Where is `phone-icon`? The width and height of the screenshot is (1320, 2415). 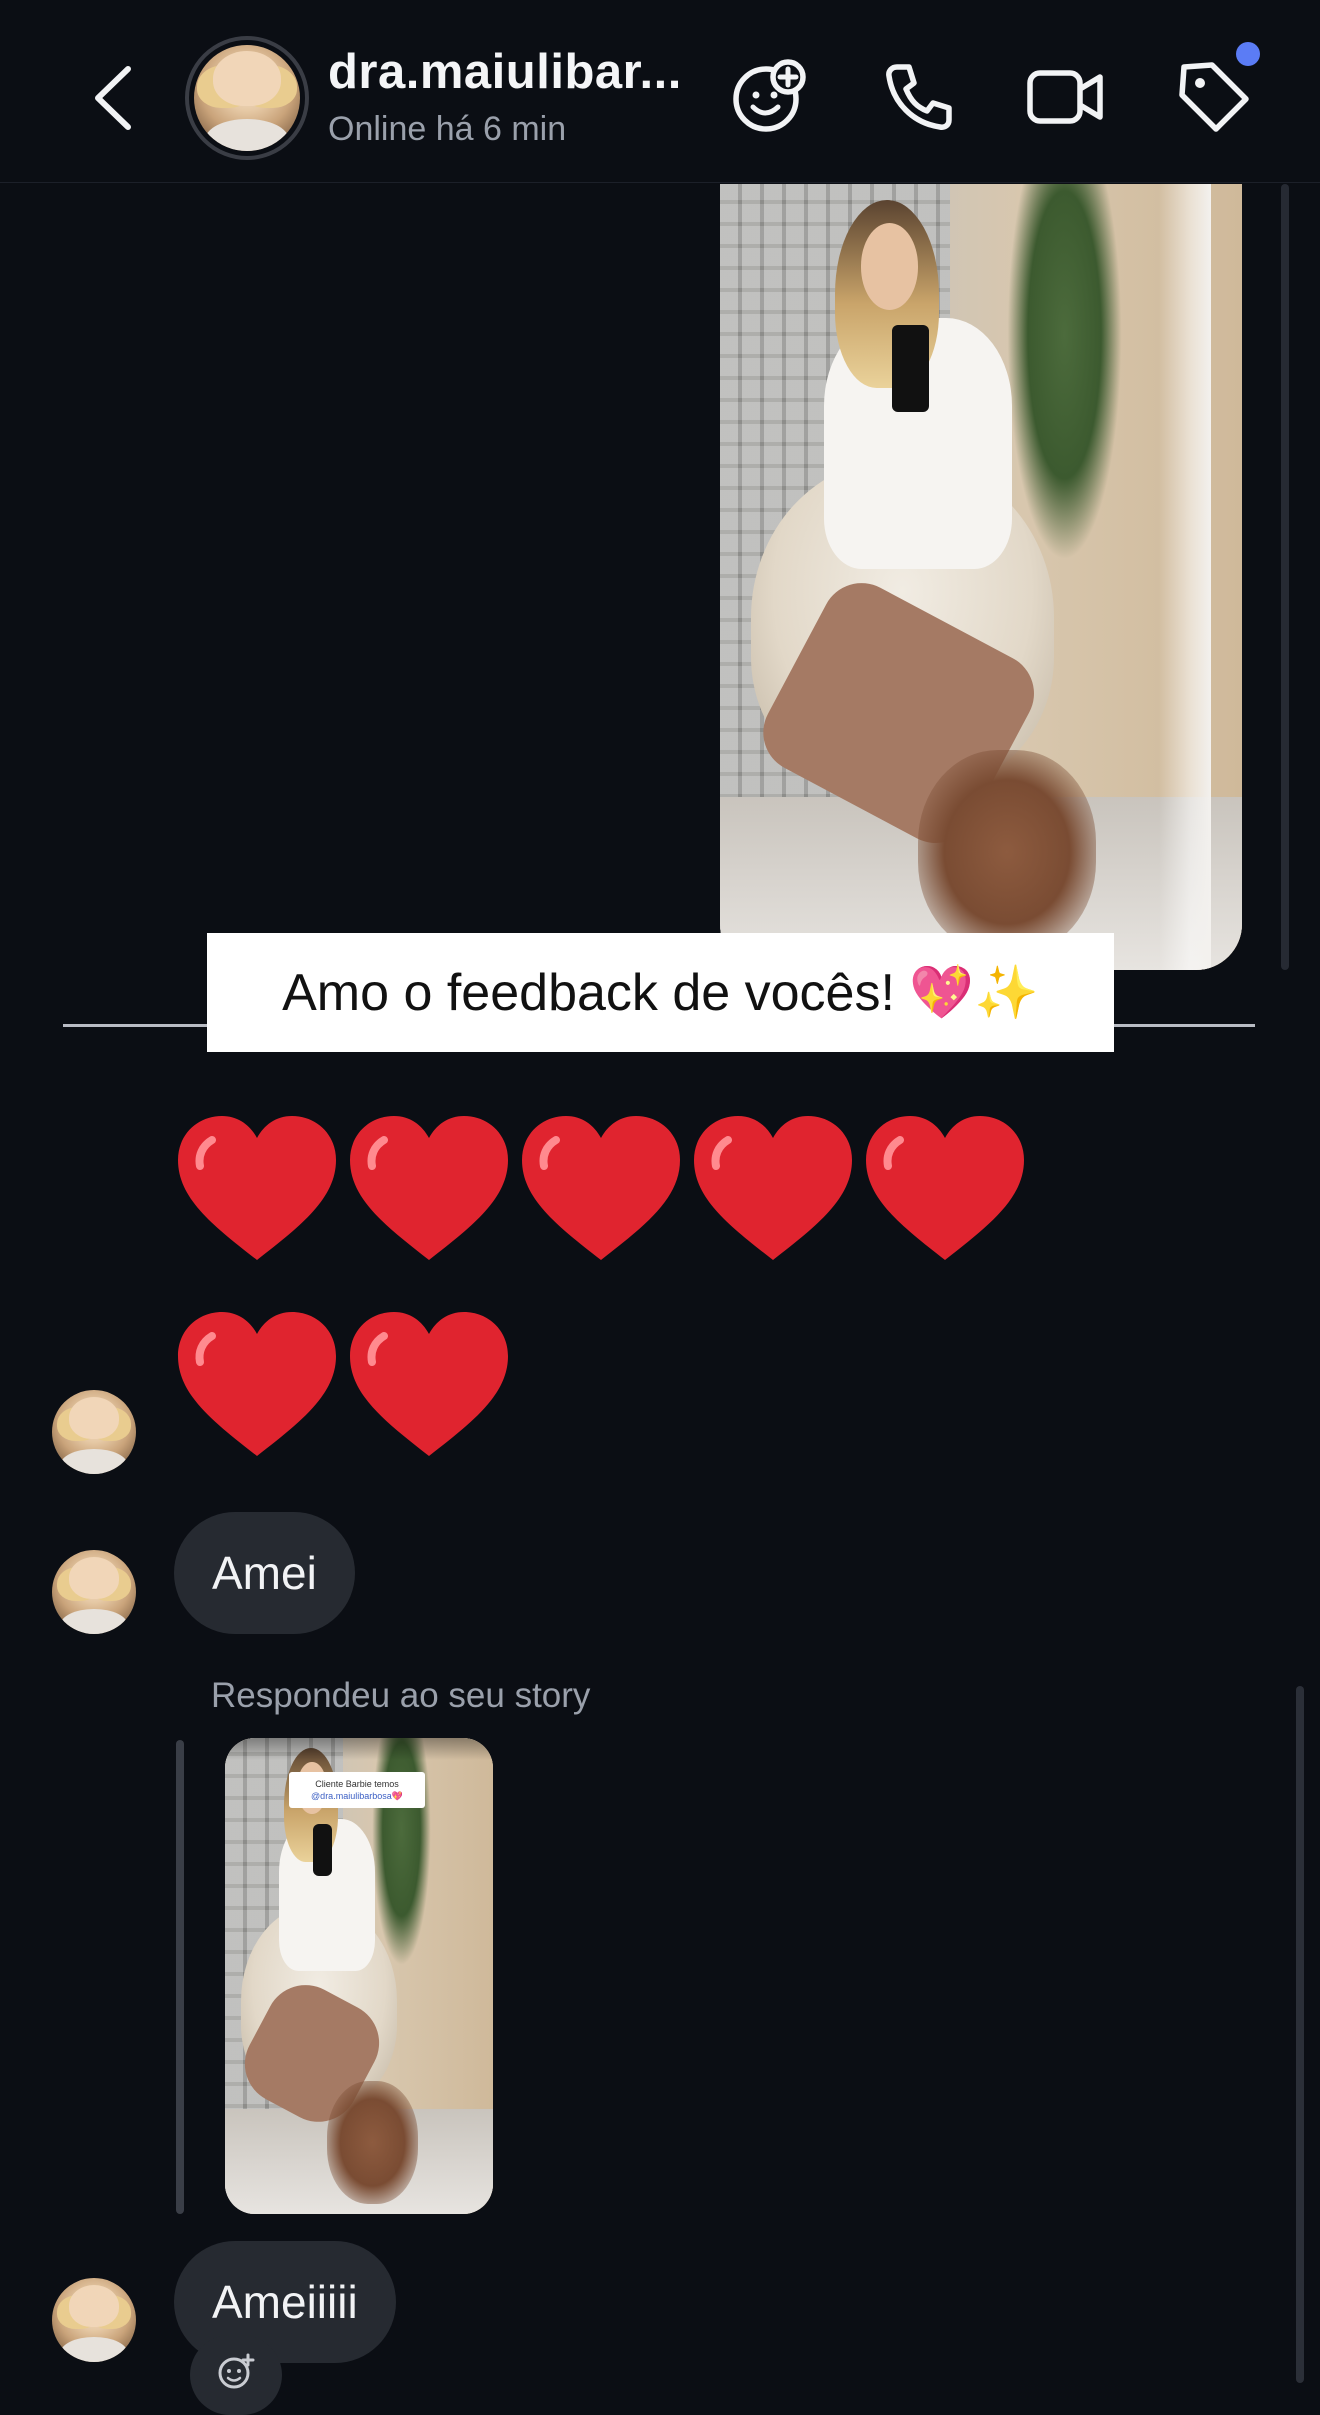
phone-icon is located at coordinates (919, 97).